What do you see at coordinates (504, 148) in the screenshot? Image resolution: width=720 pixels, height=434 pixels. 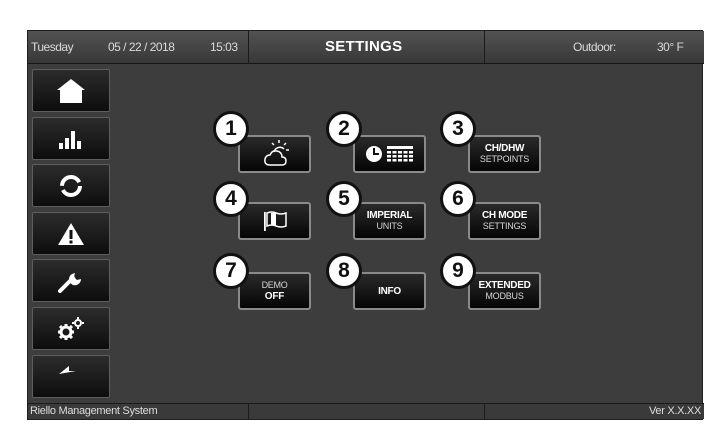 I see `button-label-line1: CH/DHW` at bounding box center [504, 148].